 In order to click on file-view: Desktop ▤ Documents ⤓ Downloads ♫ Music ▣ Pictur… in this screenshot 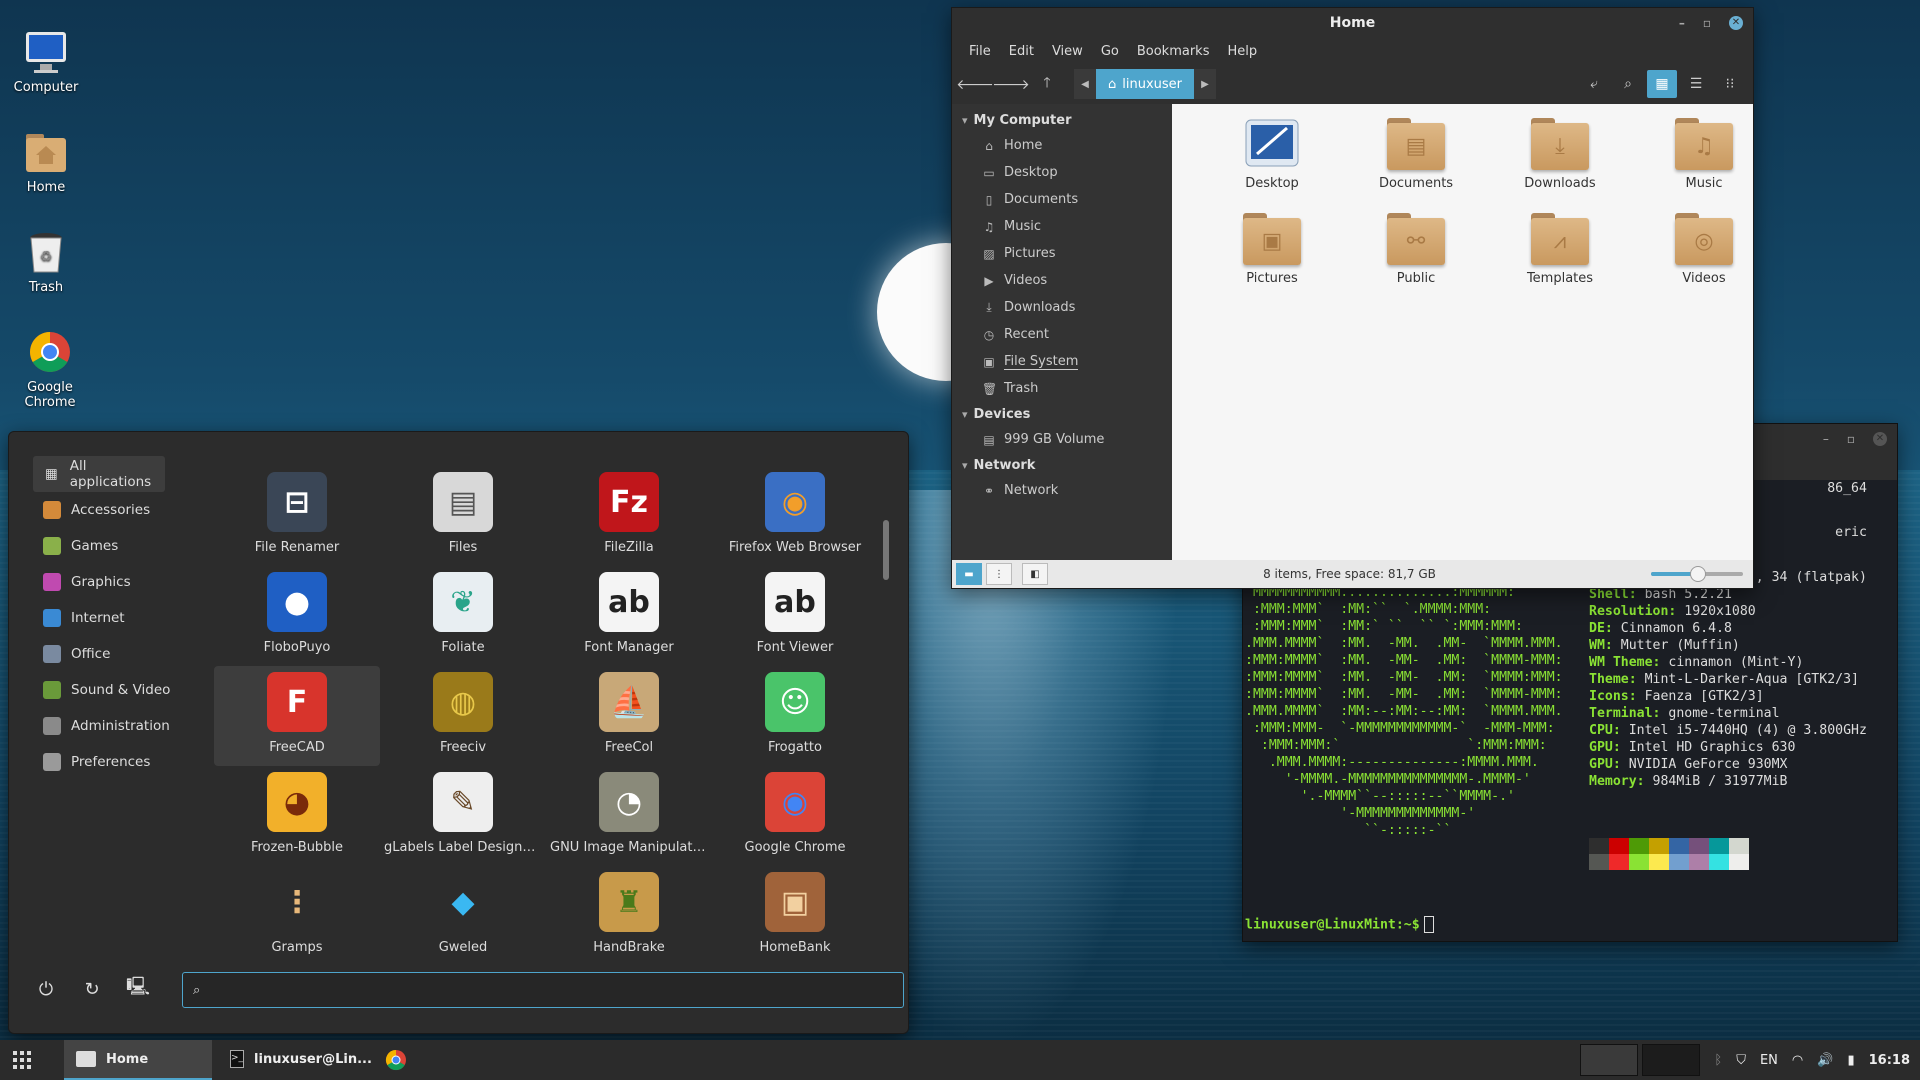, I will do `click(1462, 332)`.